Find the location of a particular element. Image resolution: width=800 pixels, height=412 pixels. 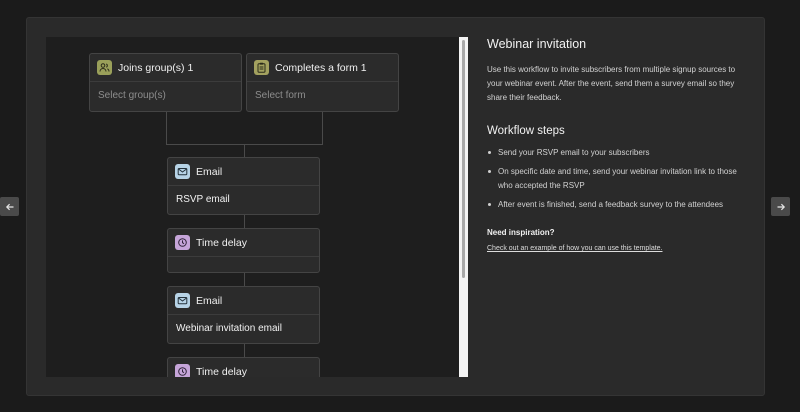

previous-template-button is located at coordinates (9, 206).